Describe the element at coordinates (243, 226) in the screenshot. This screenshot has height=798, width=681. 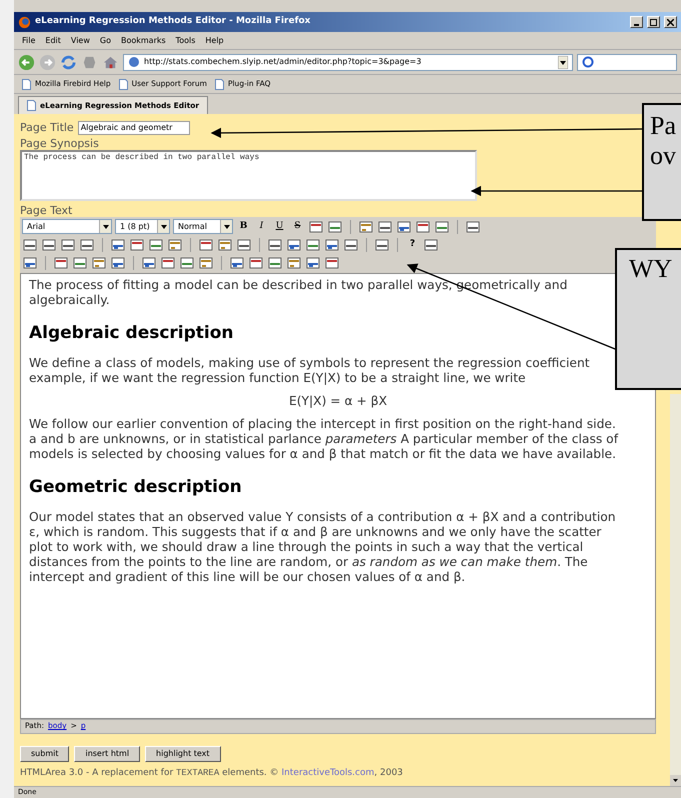
I see `format-button: B` at that location.